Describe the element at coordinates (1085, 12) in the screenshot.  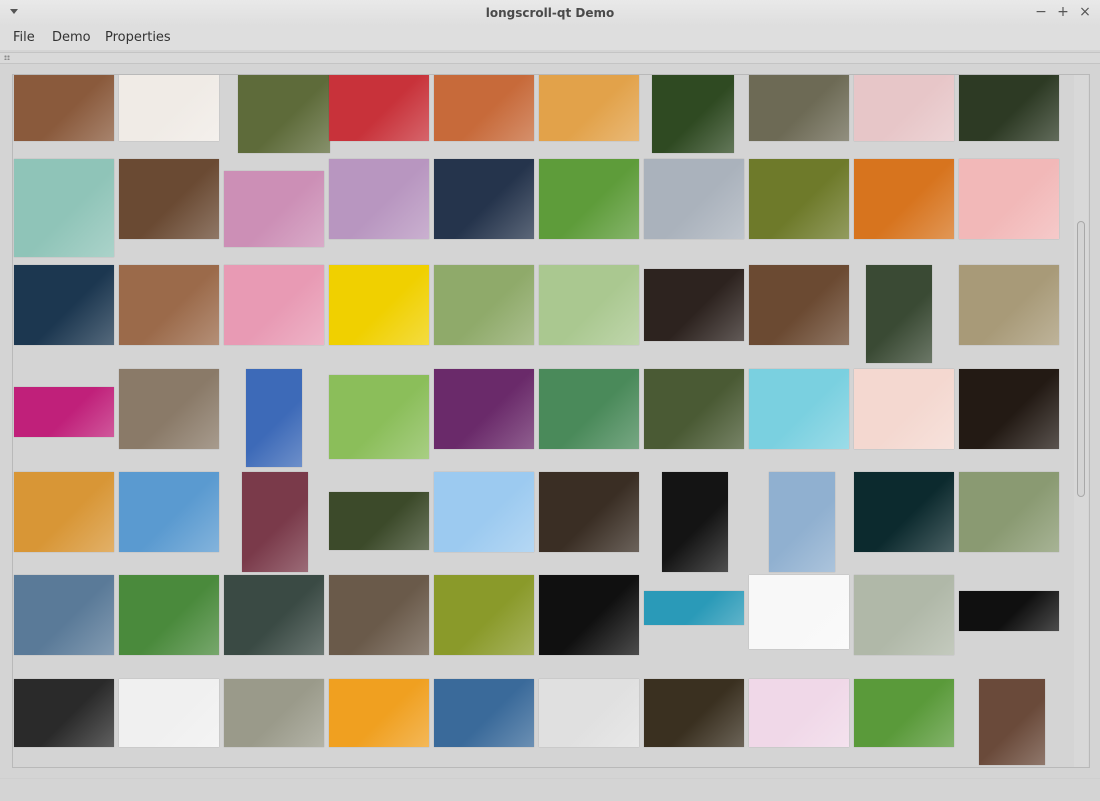
I see `close-icon: ×` at that location.